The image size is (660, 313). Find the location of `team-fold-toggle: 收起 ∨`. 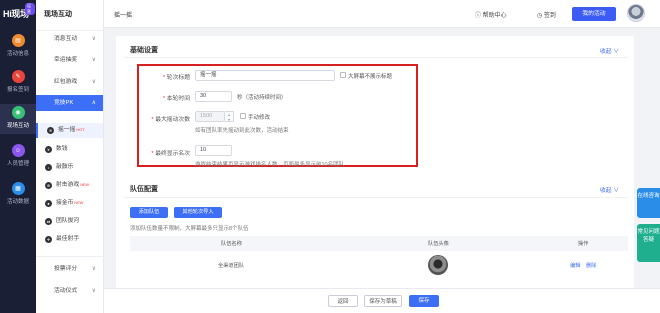

team-fold-toggle: 收起 ∨ is located at coordinates (609, 189).